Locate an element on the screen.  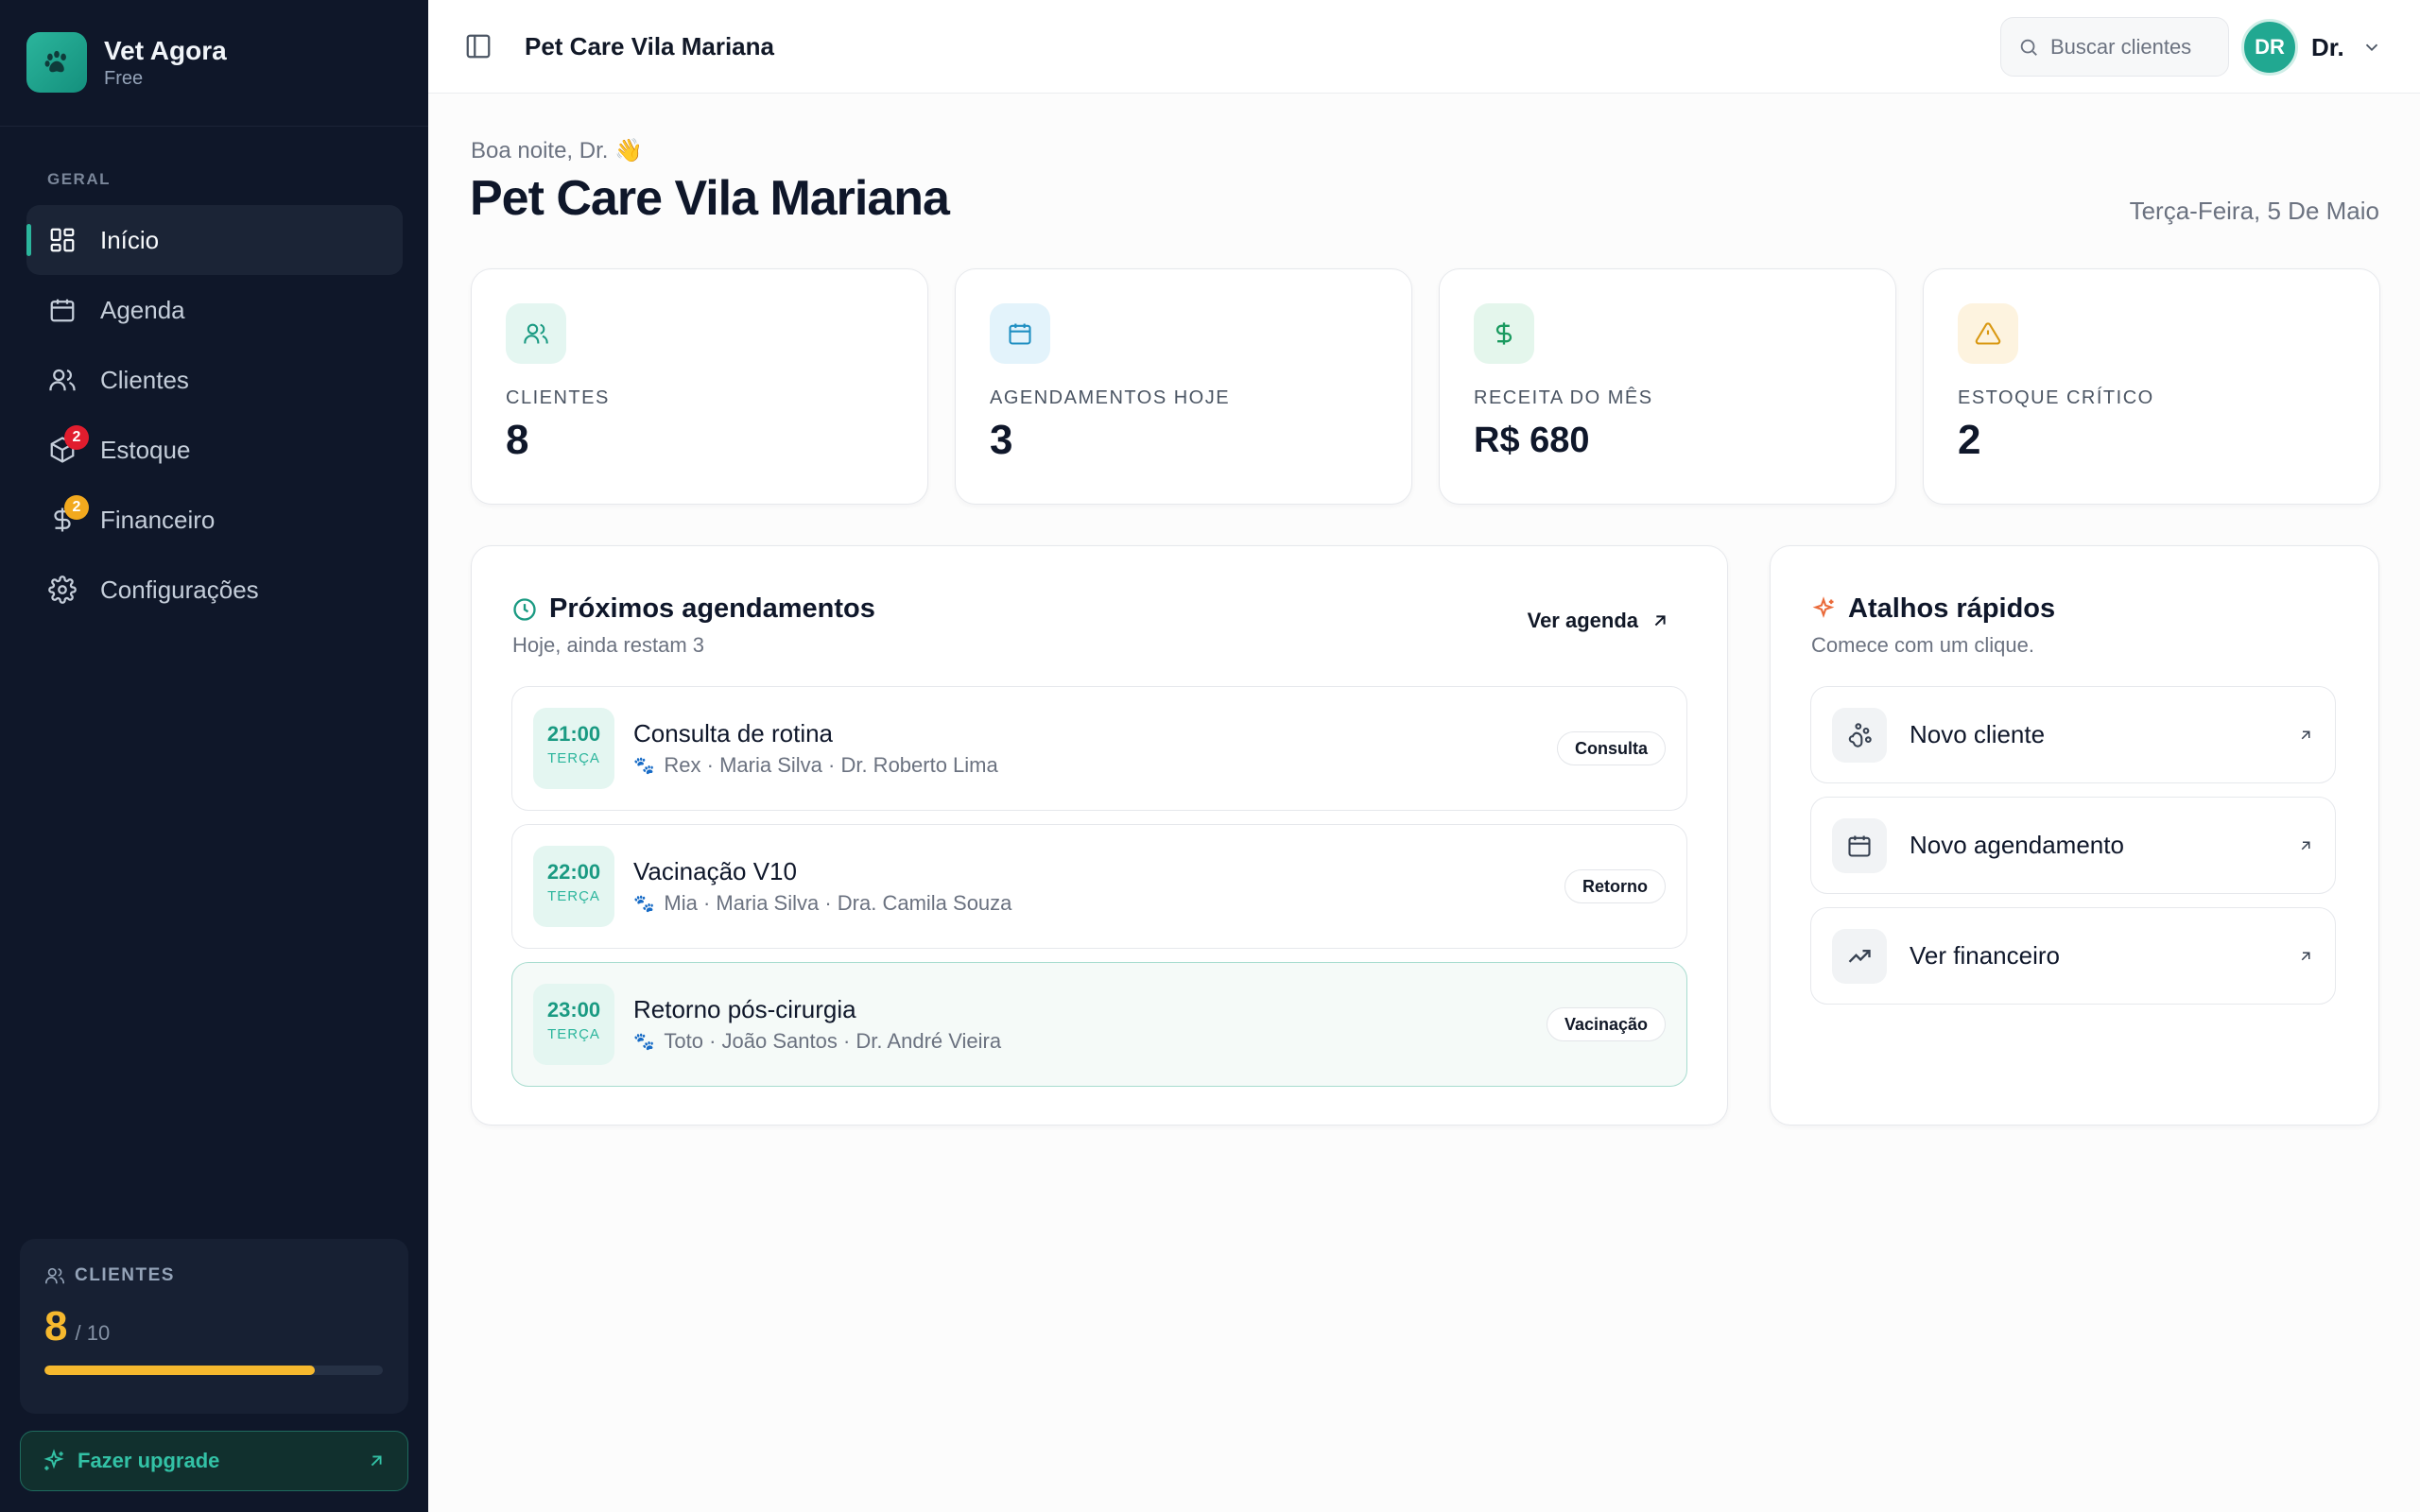
search-box is located at coordinates (2114, 47).